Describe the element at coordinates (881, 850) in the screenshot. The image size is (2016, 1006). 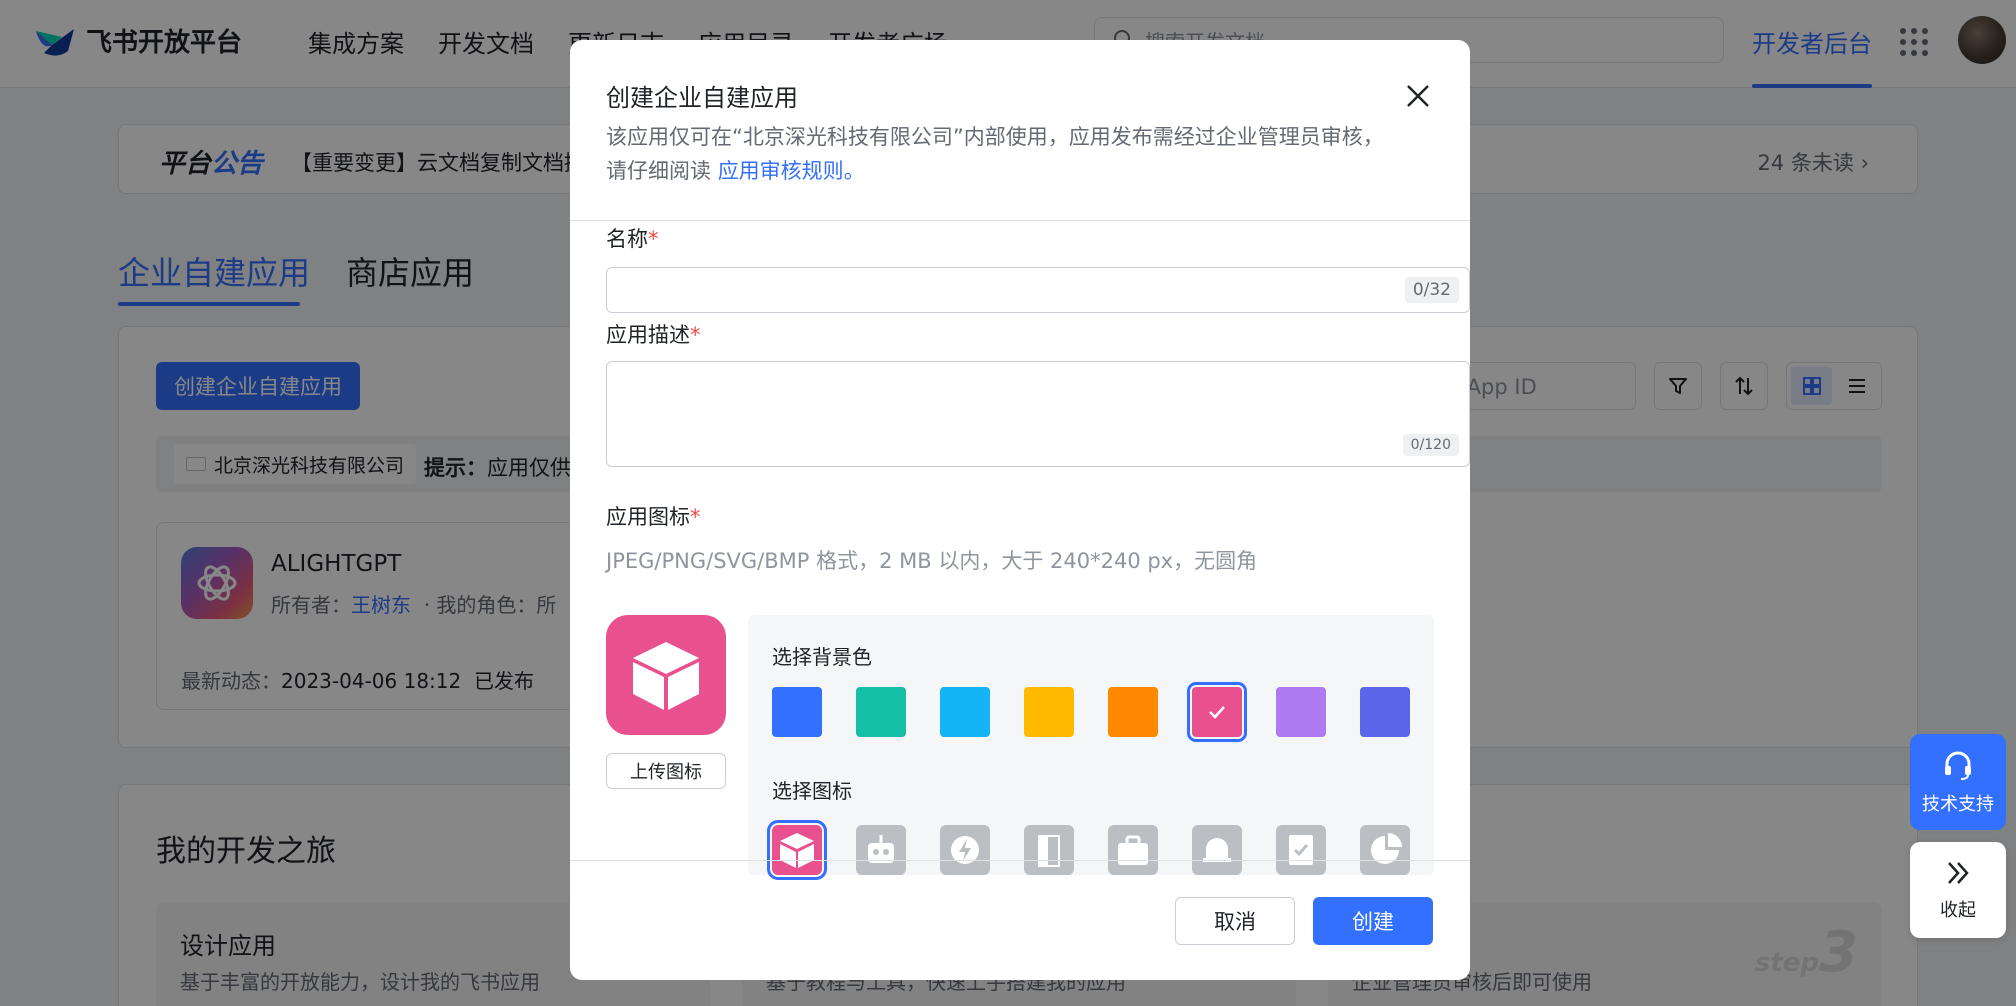
I see `robot-icon` at that location.